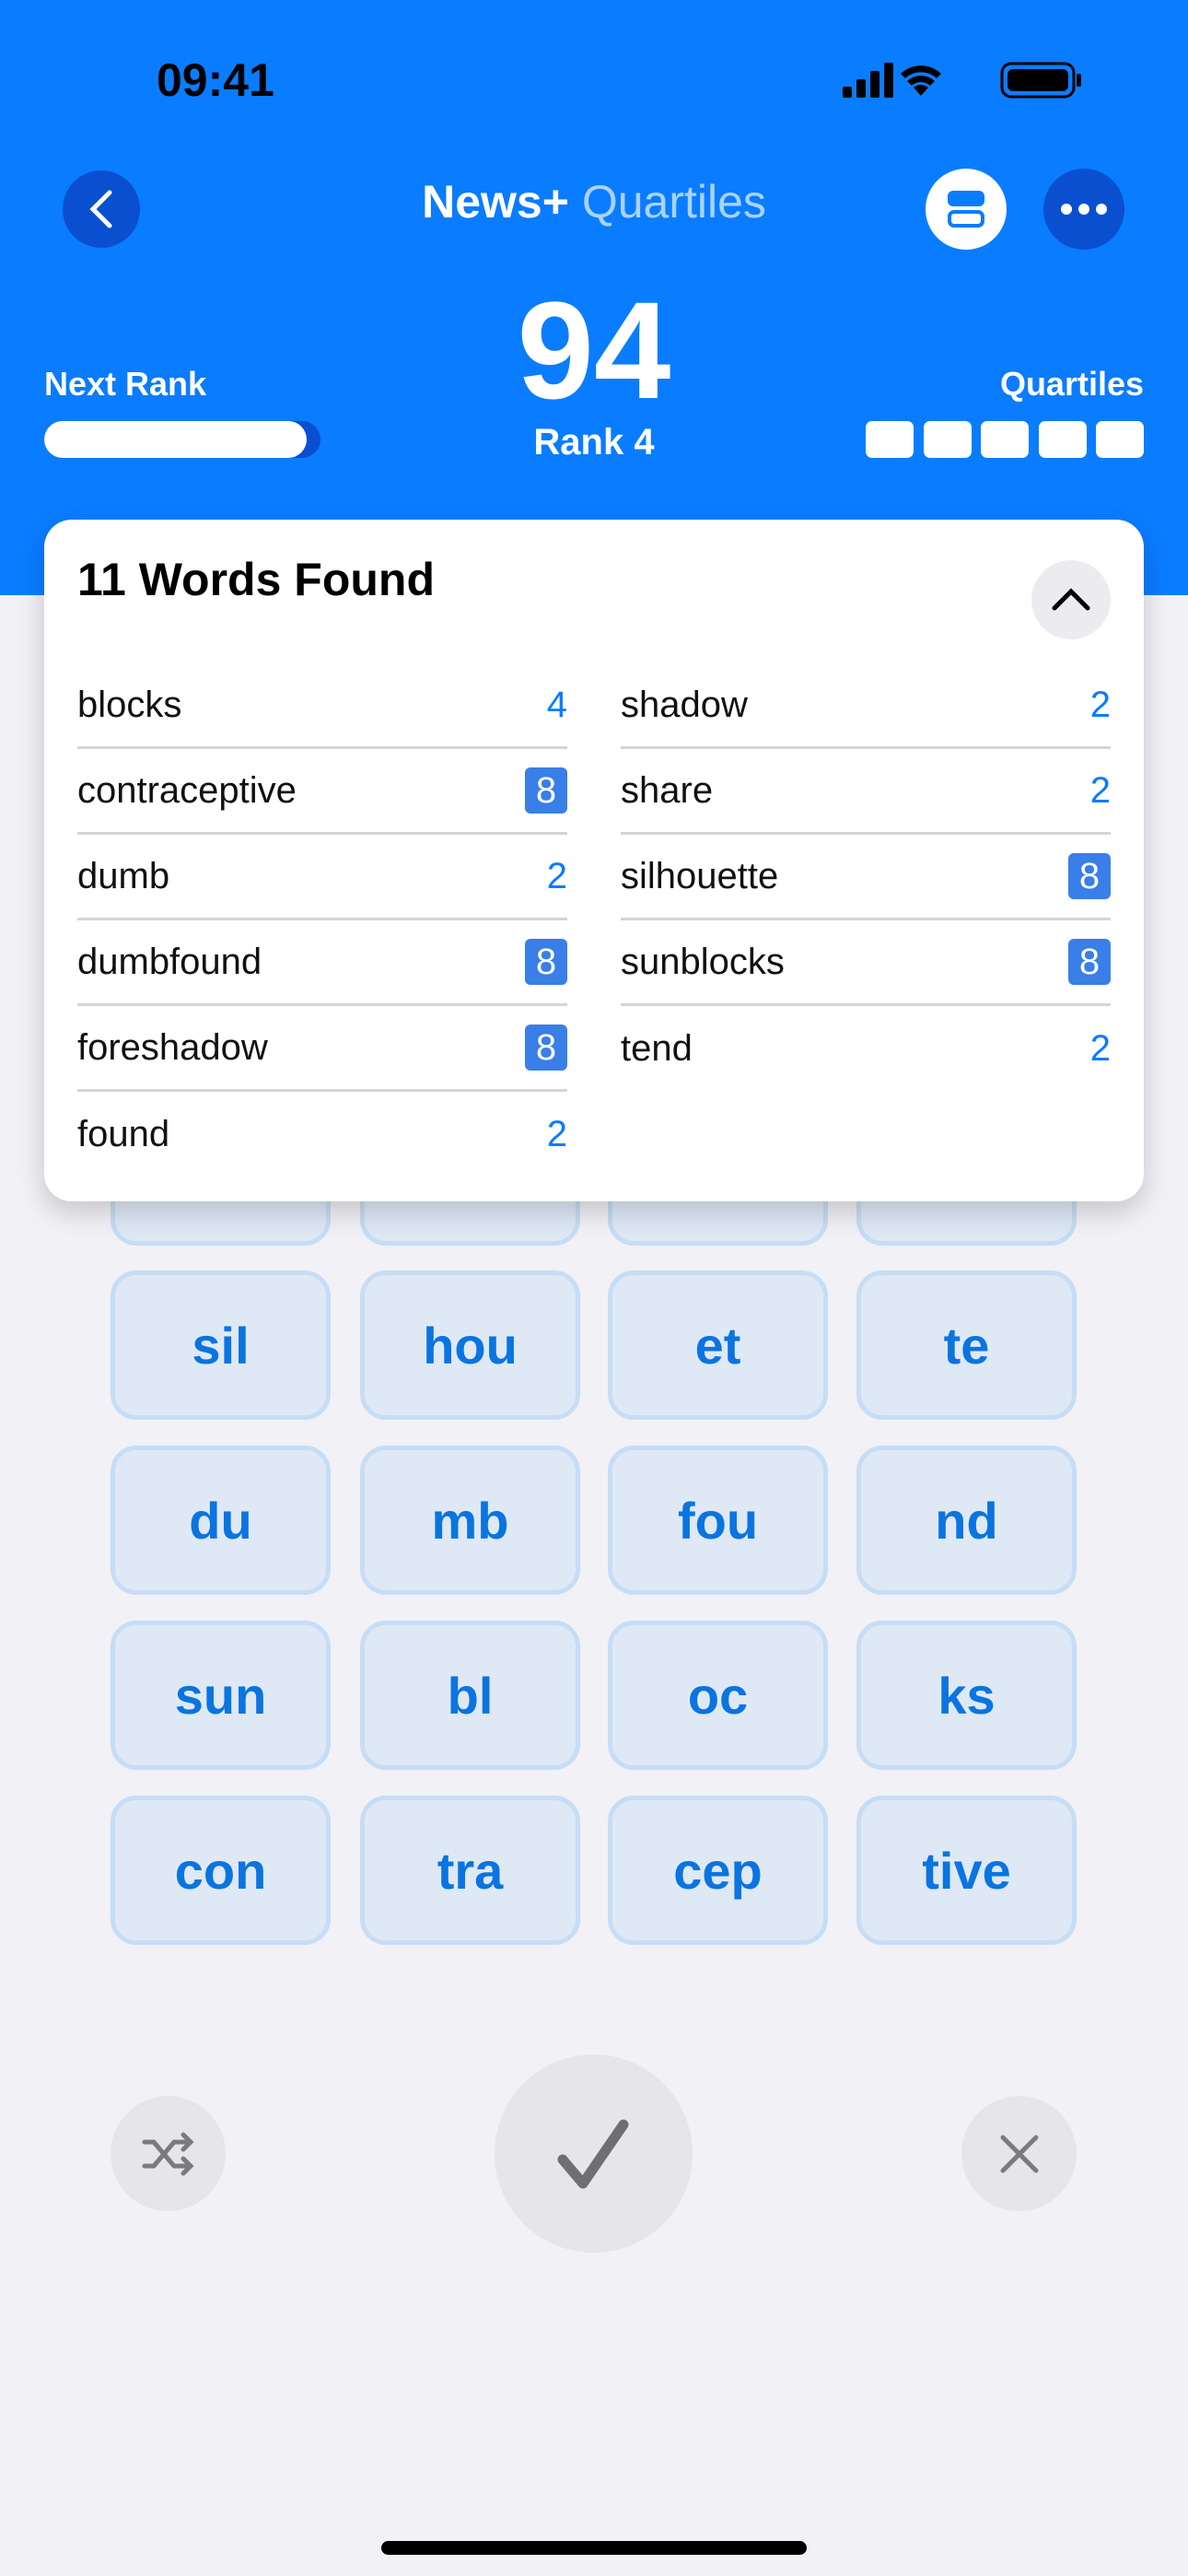 The height and width of the screenshot is (2576, 1188). I want to click on tile: du, so click(221, 1520).